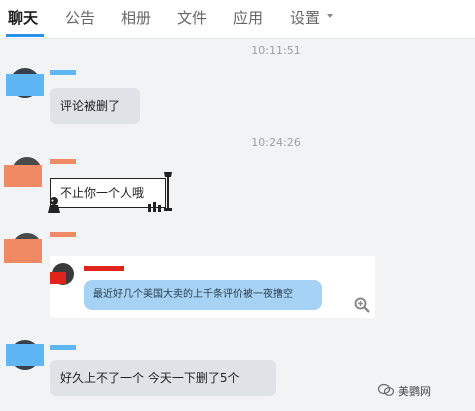  I want to click on tab-files: 文件, so click(192, 18).